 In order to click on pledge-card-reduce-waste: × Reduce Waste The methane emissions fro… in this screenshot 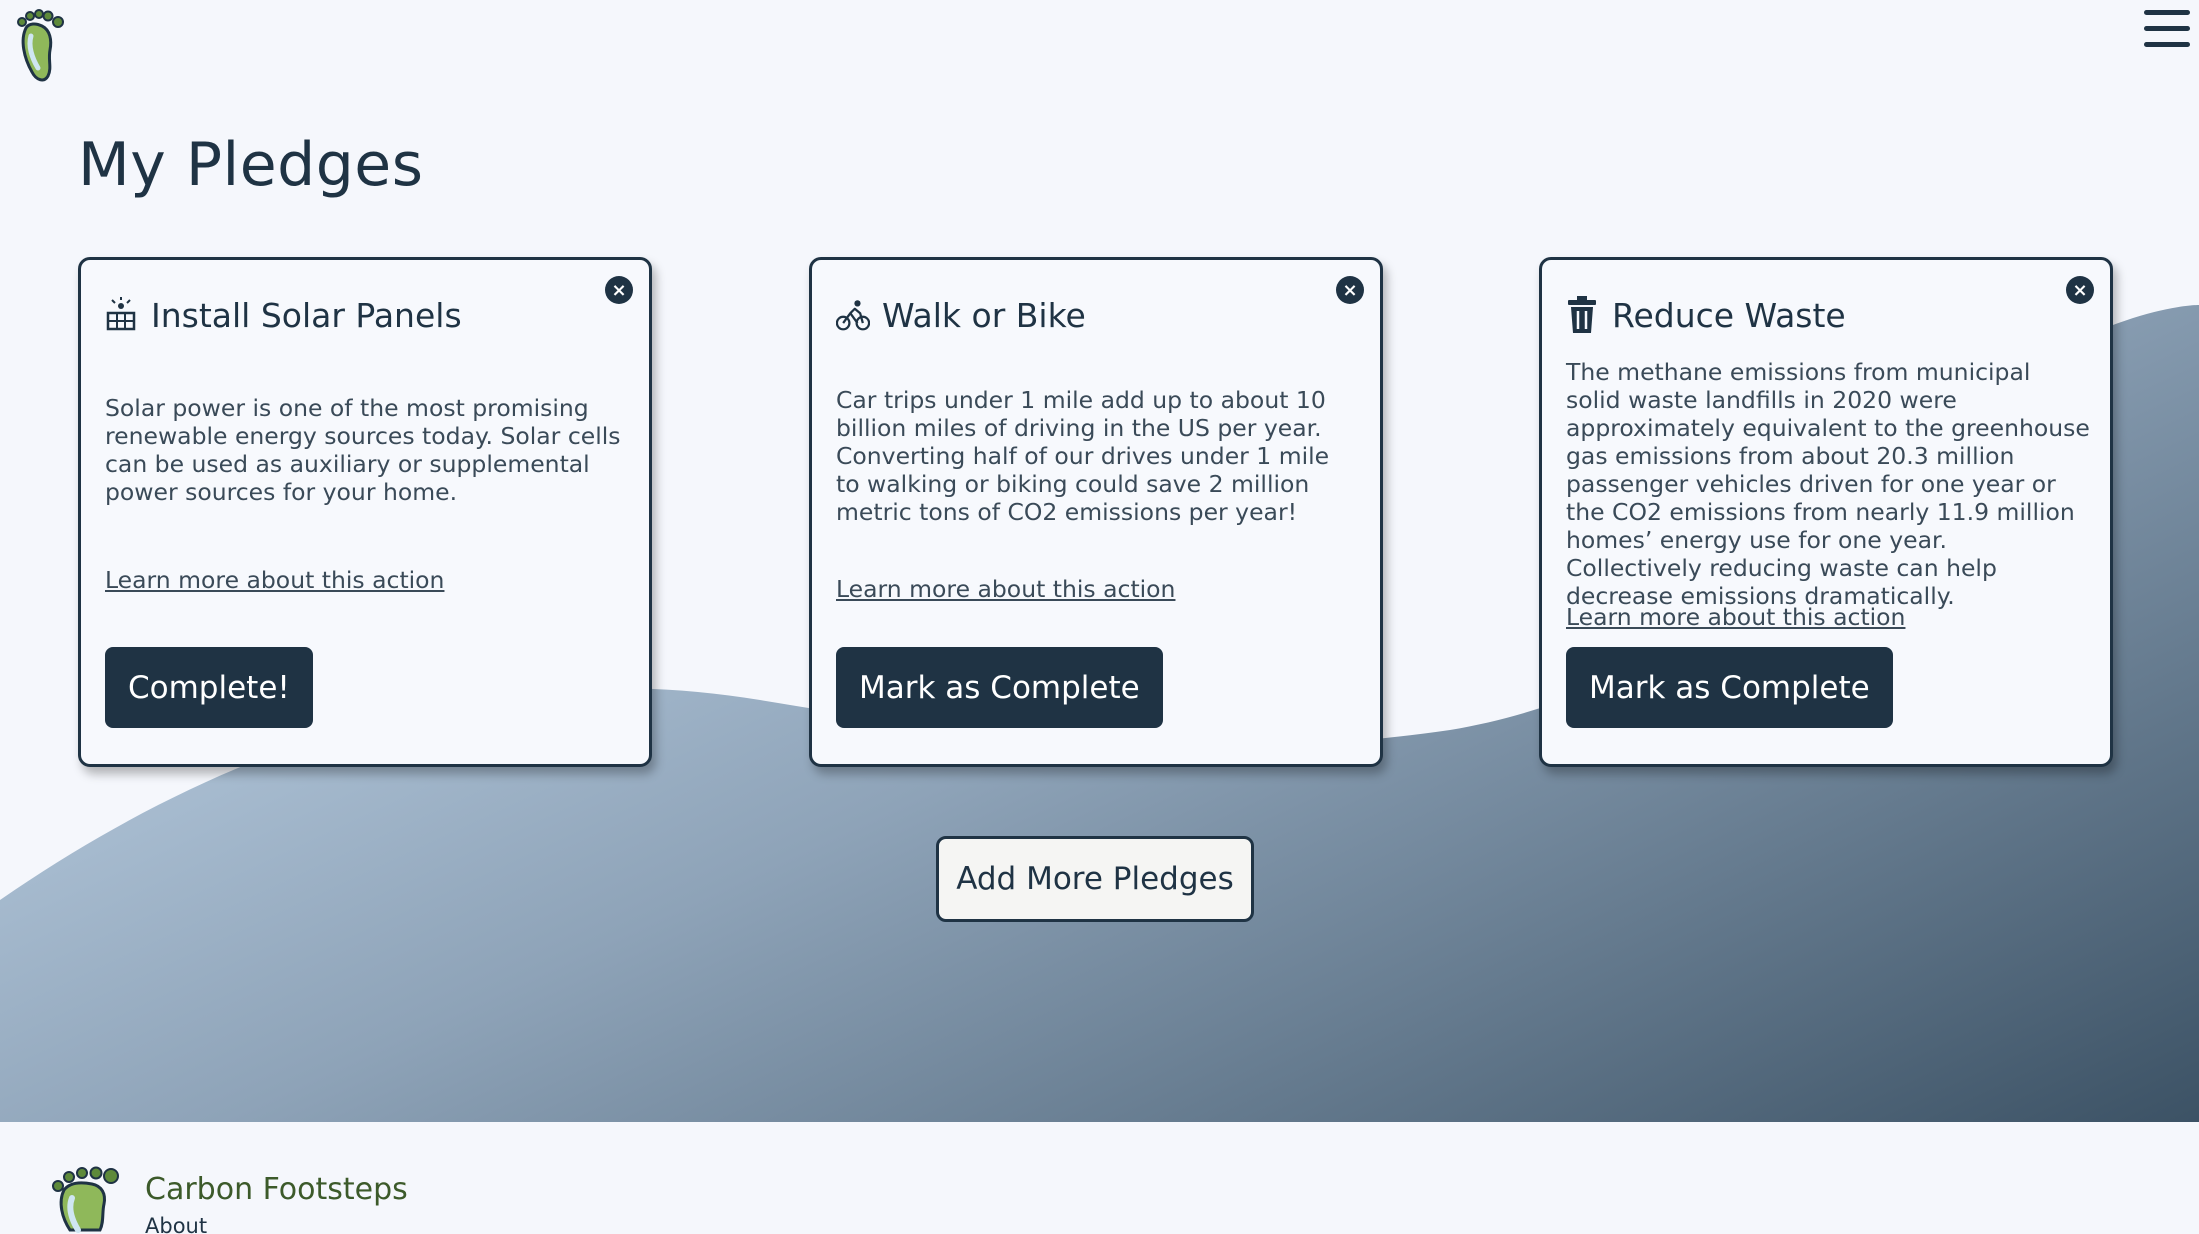, I will do `click(1826, 512)`.